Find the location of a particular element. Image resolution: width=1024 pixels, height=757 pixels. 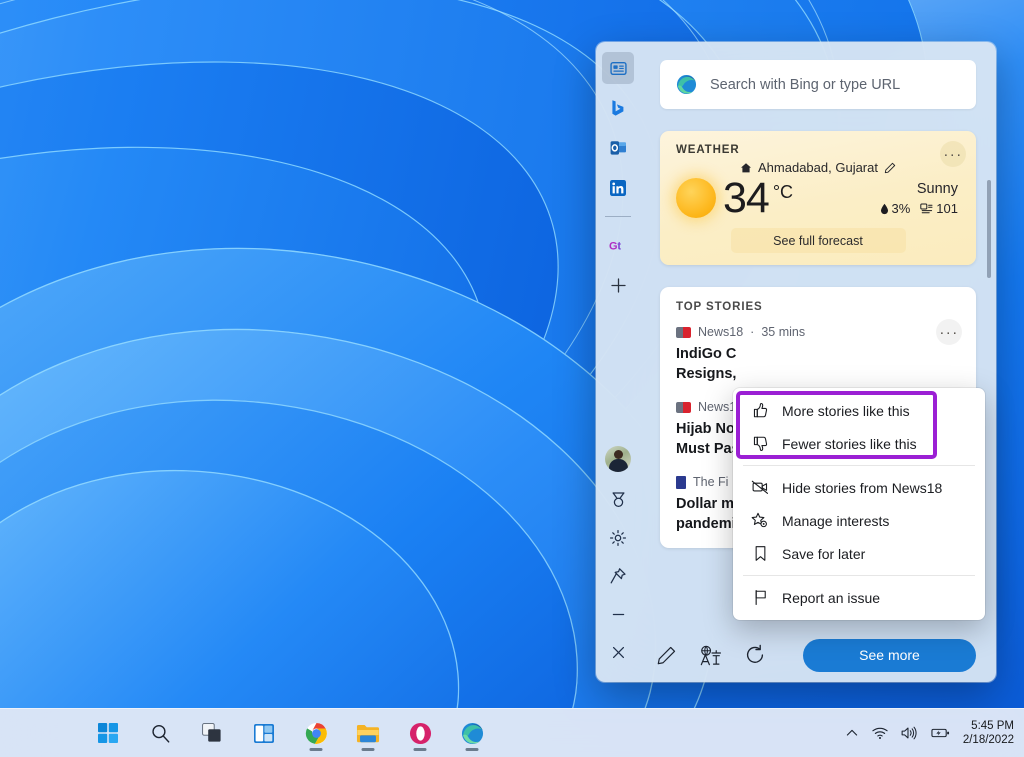

translate-icon is located at coordinates (710, 655).